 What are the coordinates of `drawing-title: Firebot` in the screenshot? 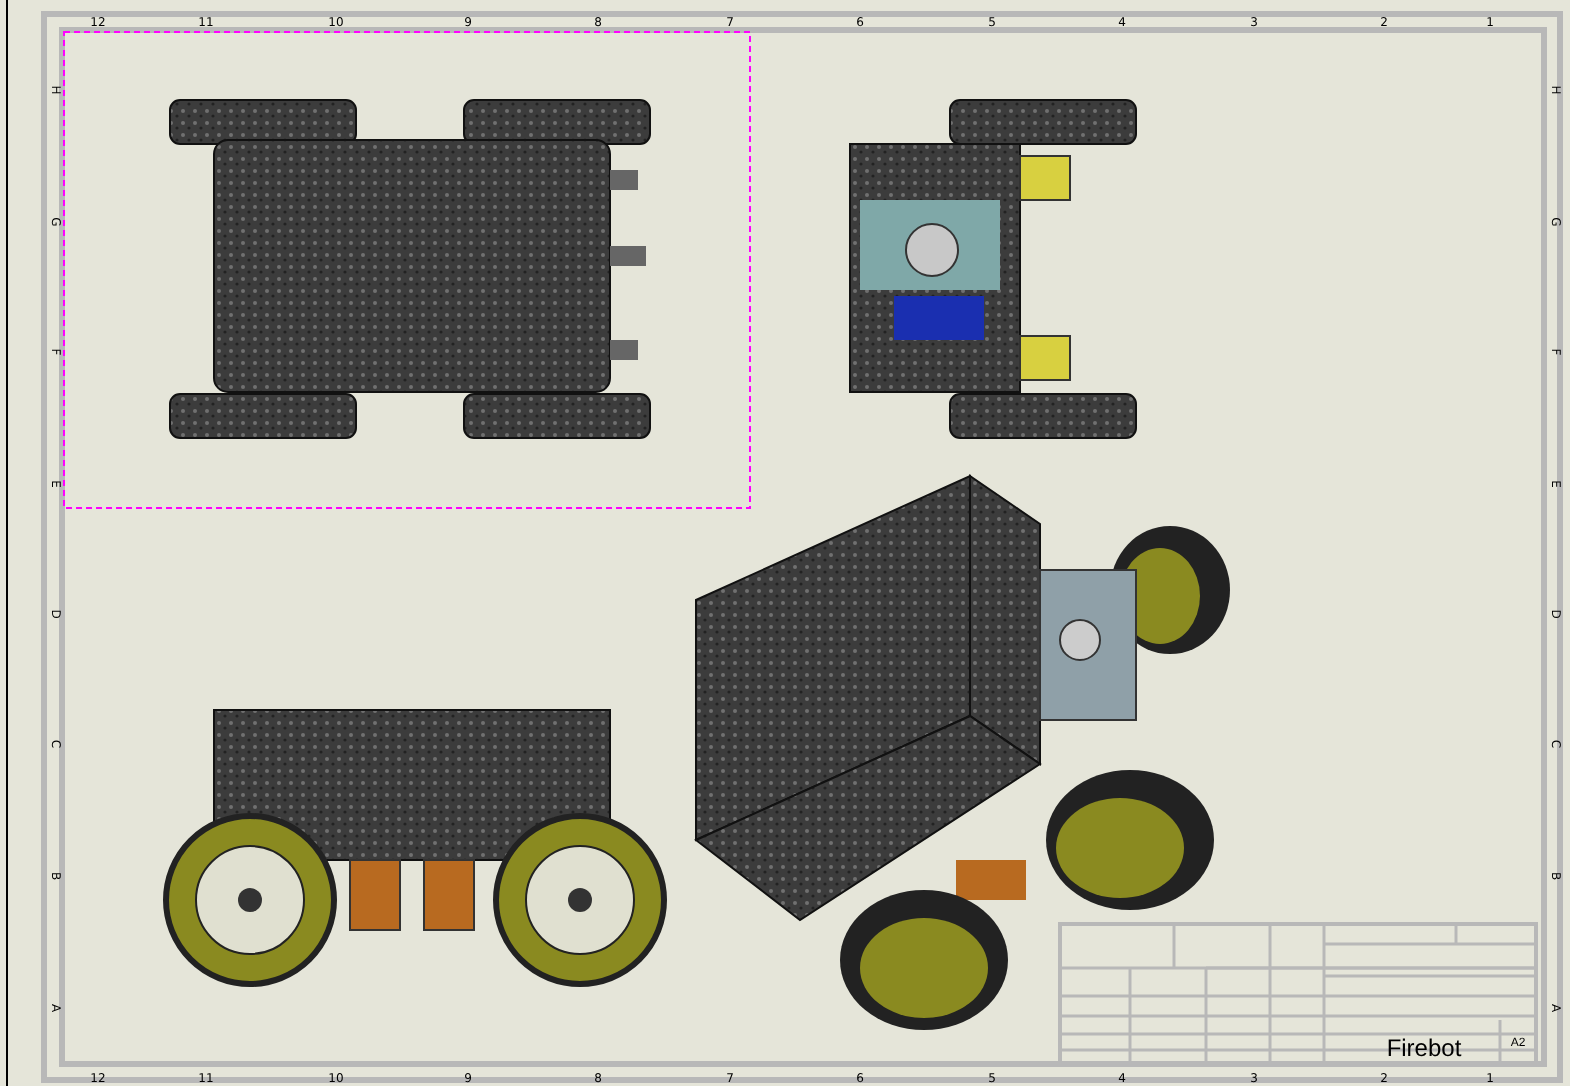 It's located at (1424, 1048).